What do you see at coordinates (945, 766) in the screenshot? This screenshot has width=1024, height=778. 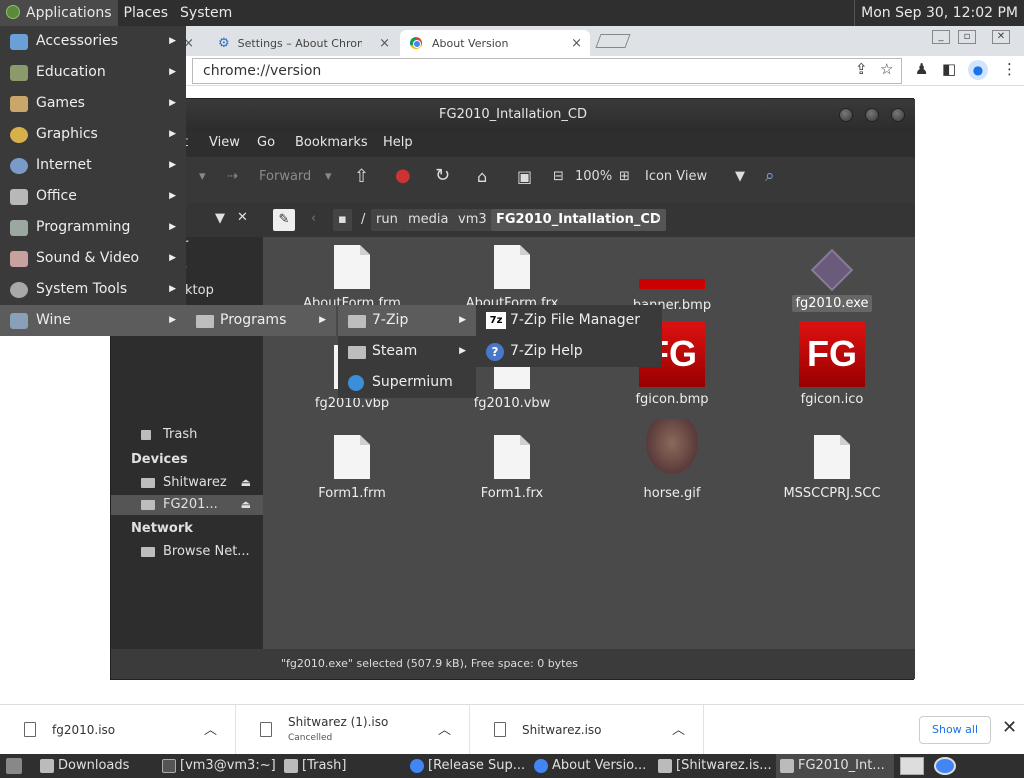 I see `chrome-tray-icon` at bounding box center [945, 766].